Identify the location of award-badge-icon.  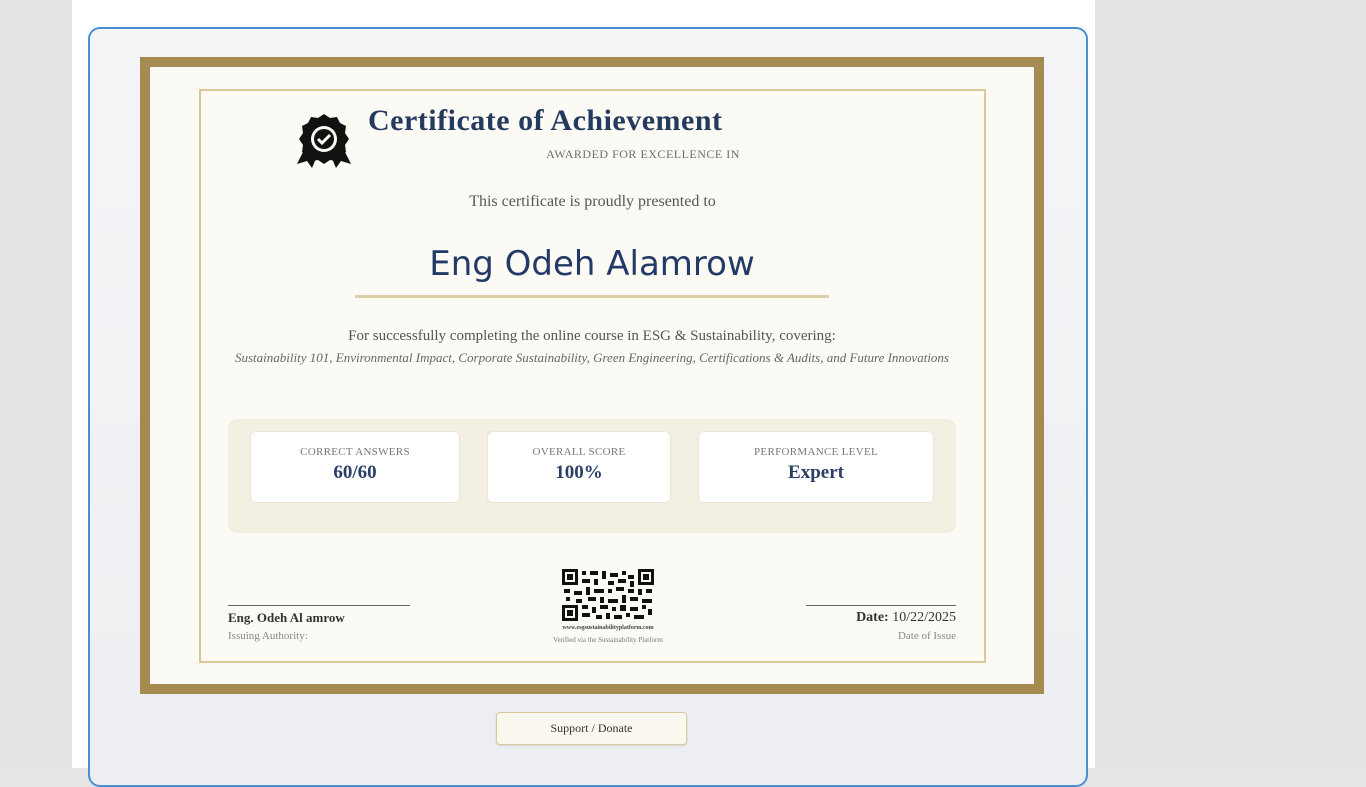
(324, 141).